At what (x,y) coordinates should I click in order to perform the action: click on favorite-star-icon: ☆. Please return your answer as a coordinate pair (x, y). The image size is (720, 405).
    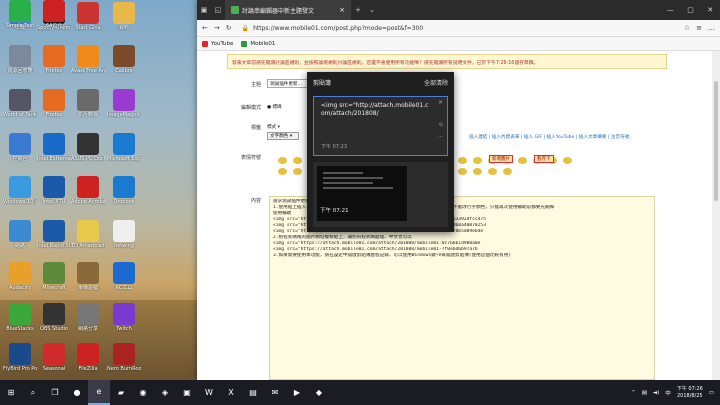
    Looking at the image, I should click on (687, 28).